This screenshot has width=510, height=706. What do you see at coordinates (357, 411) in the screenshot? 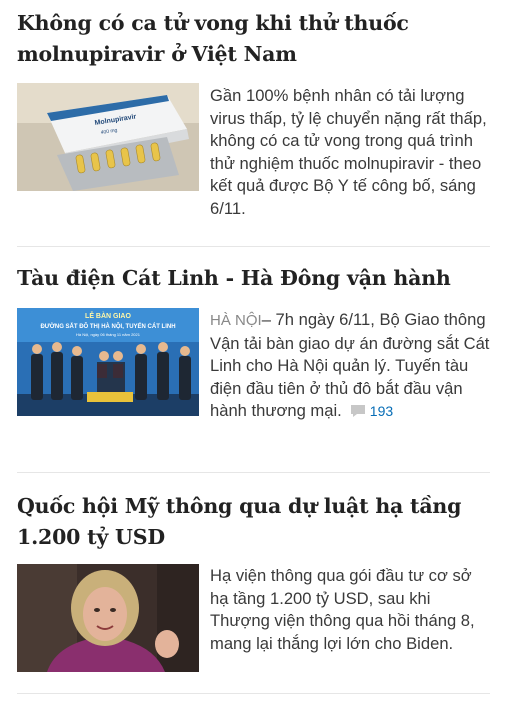
I see `comment-icon` at bounding box center [357, 411].